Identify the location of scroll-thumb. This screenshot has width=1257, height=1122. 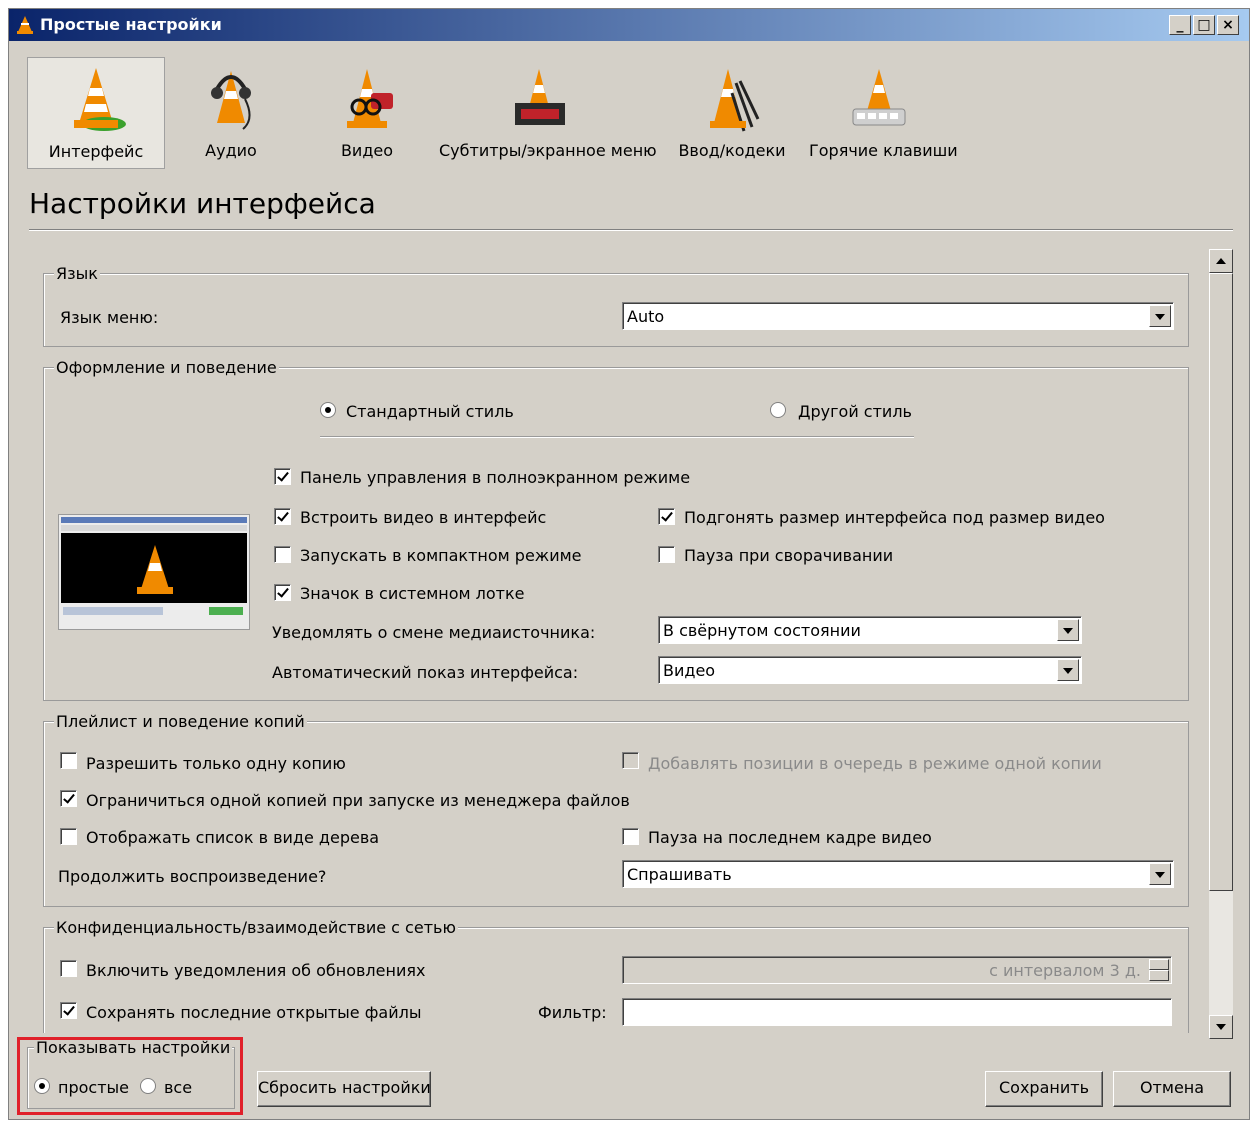
(1221, 582).